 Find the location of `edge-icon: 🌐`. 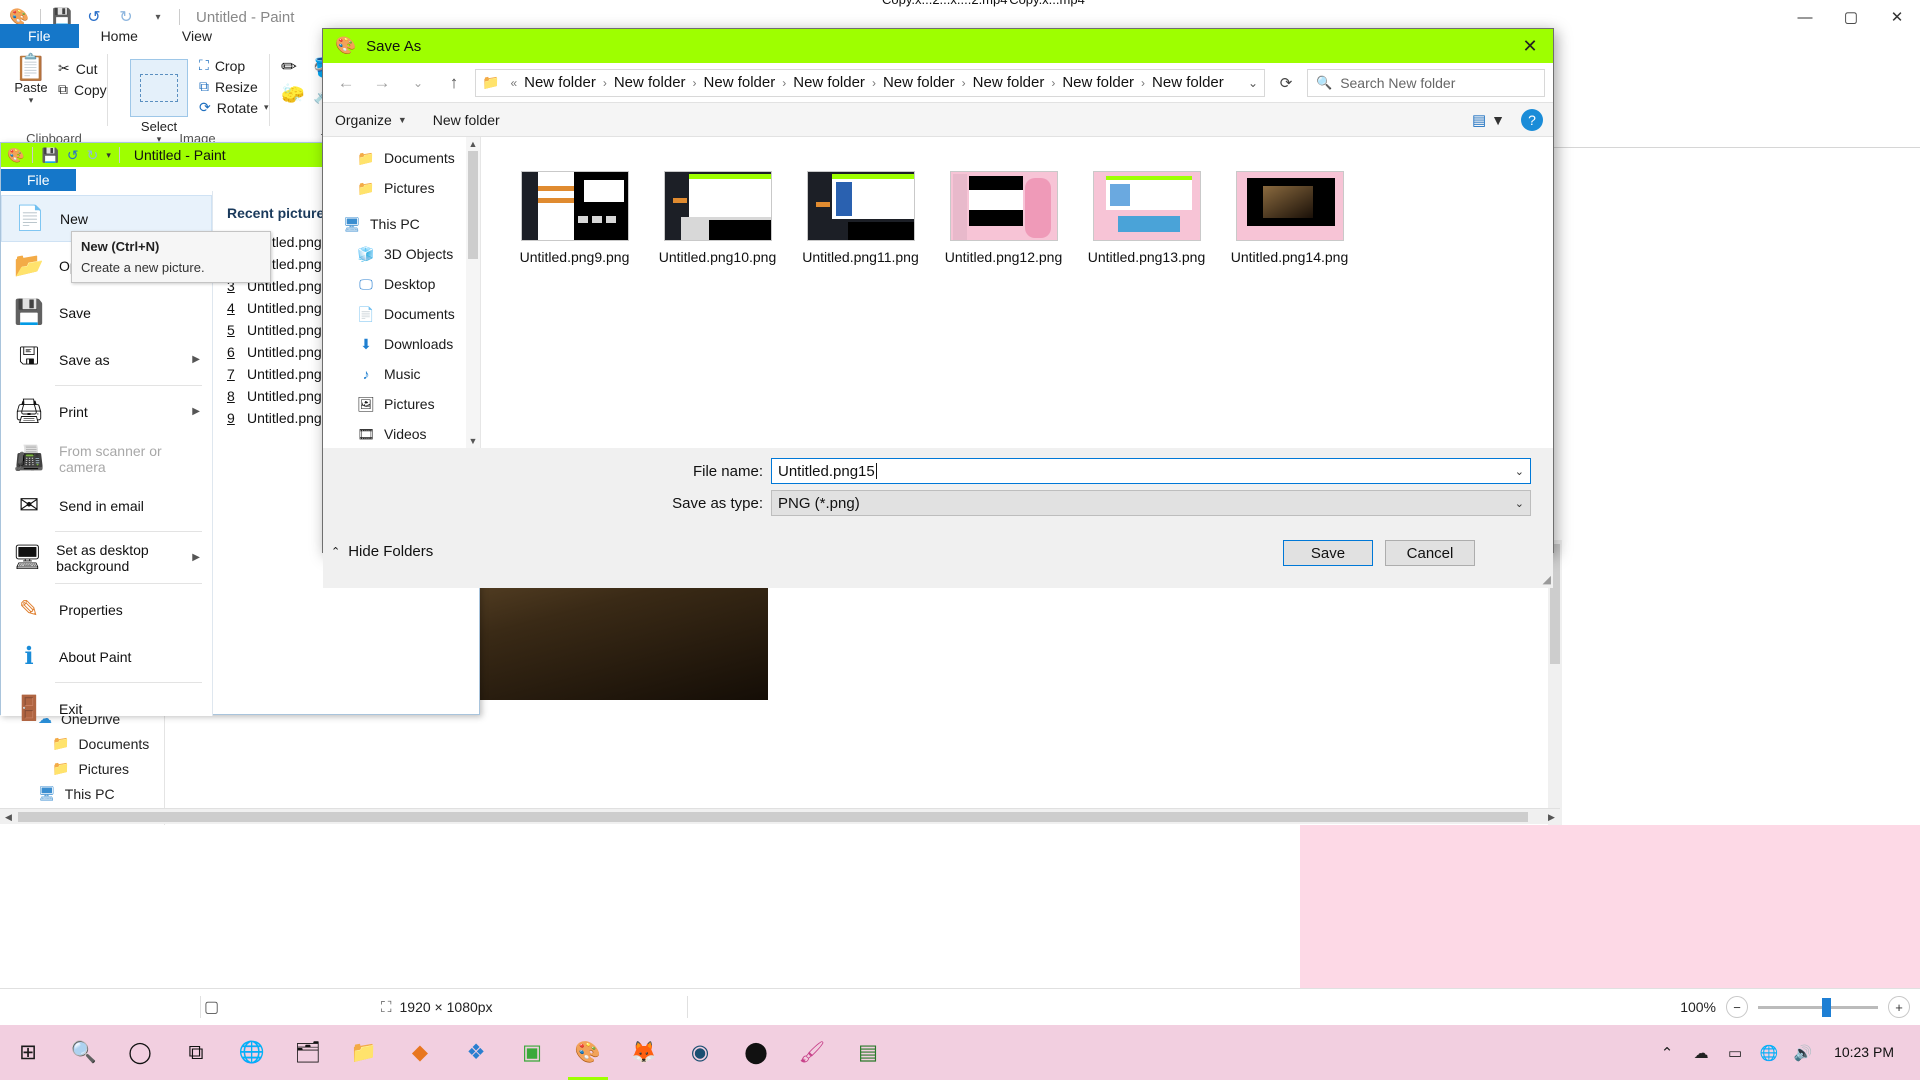

edge-icon: 🌐 is located at coordinates (252, 1052).